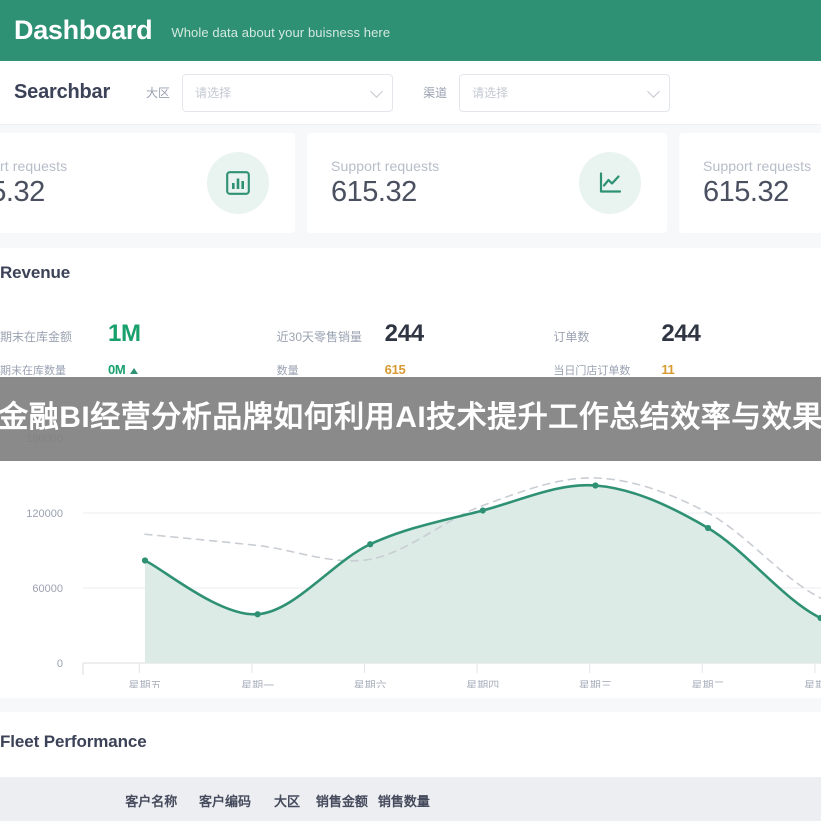 This screenshot has width=821, height=821. Describe the element at coordinates (73, 741) in the screenshot. I see `fleet-performance-title: Fleet Performance` at that location.